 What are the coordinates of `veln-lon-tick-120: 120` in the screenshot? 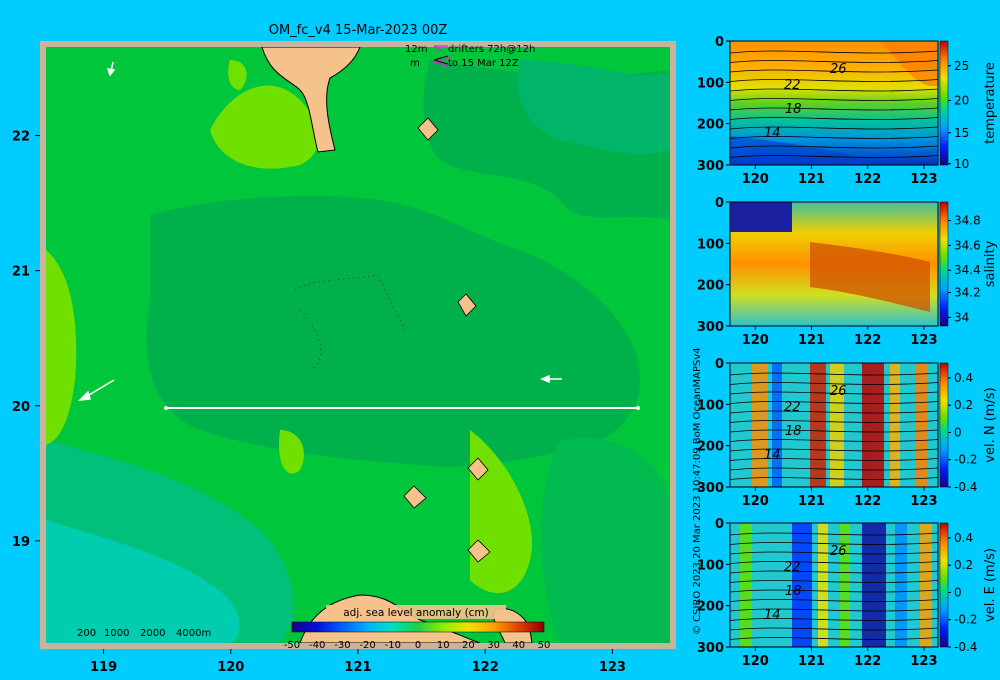 It's located at (755, 501).